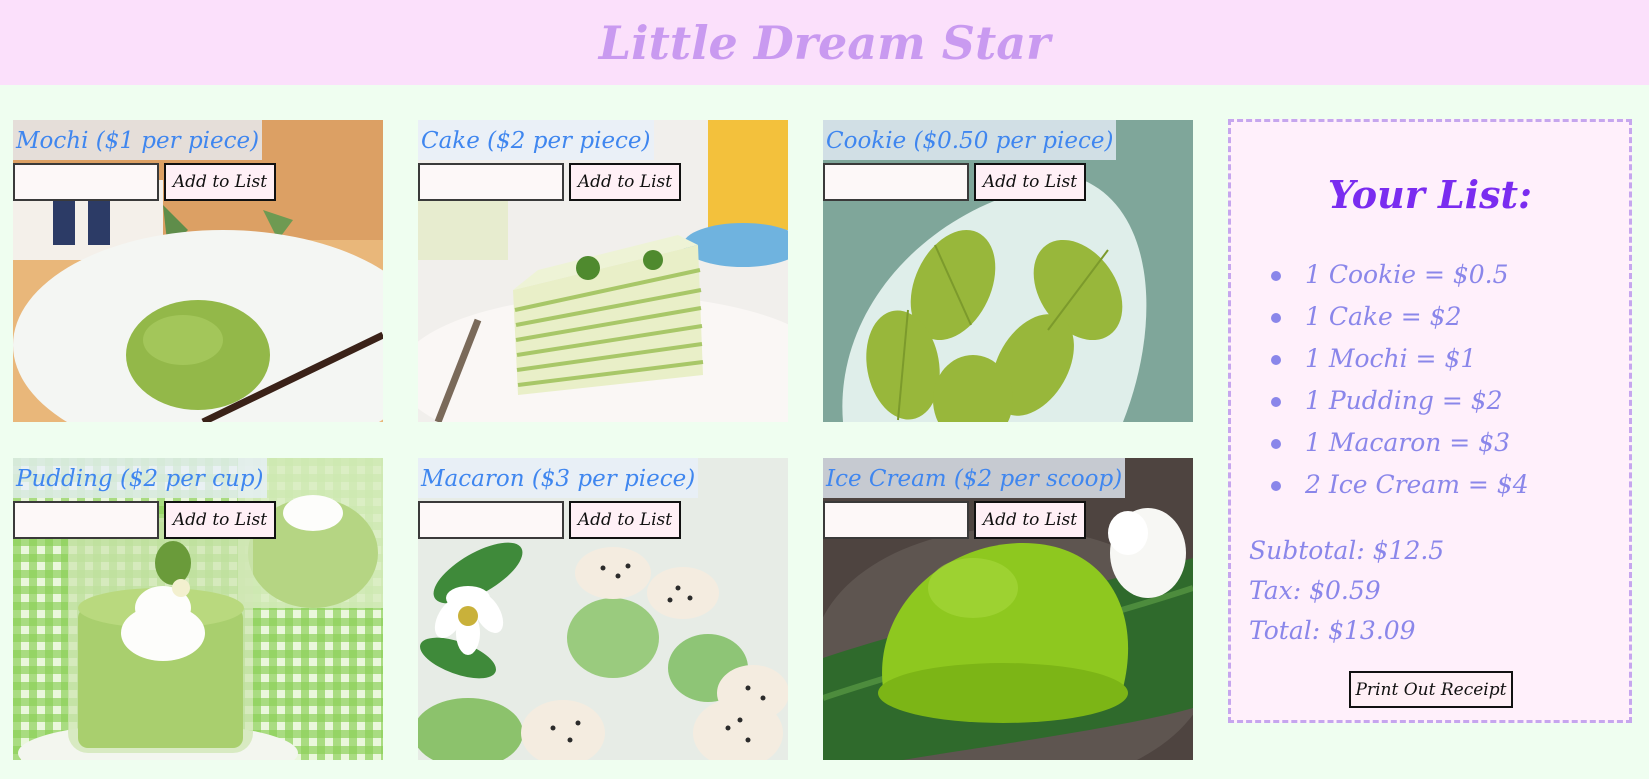 The image size is (1649, 779). I want to click on tax-text: Tax: $0.59, so click(1315, 590).